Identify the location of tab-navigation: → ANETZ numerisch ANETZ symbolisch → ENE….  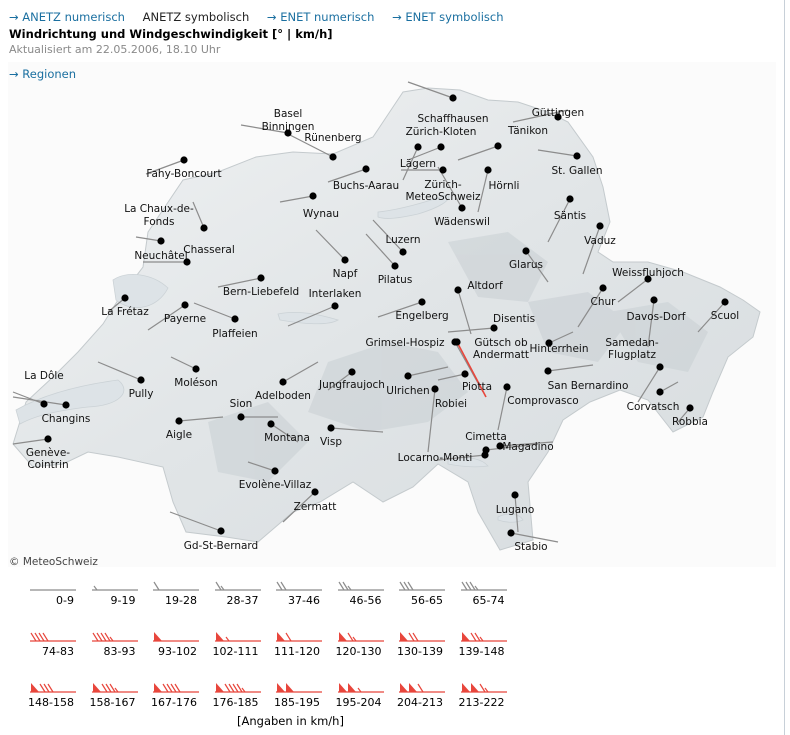
(263, 17).